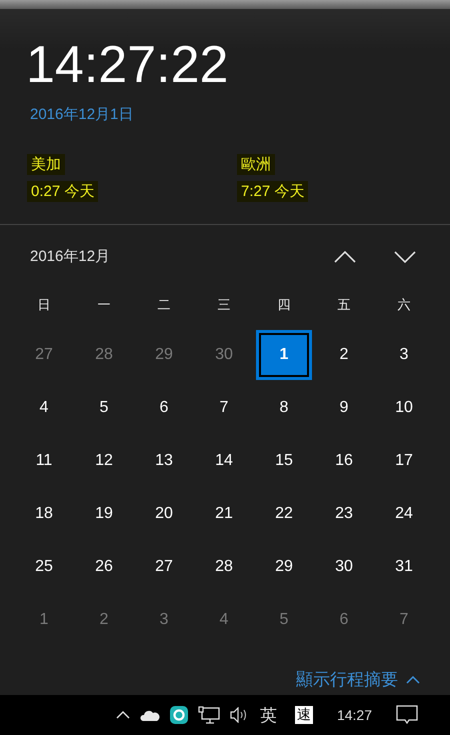 This screenshot has width=450, height=735. I want to click on cloud-icon, so click(150, 715).